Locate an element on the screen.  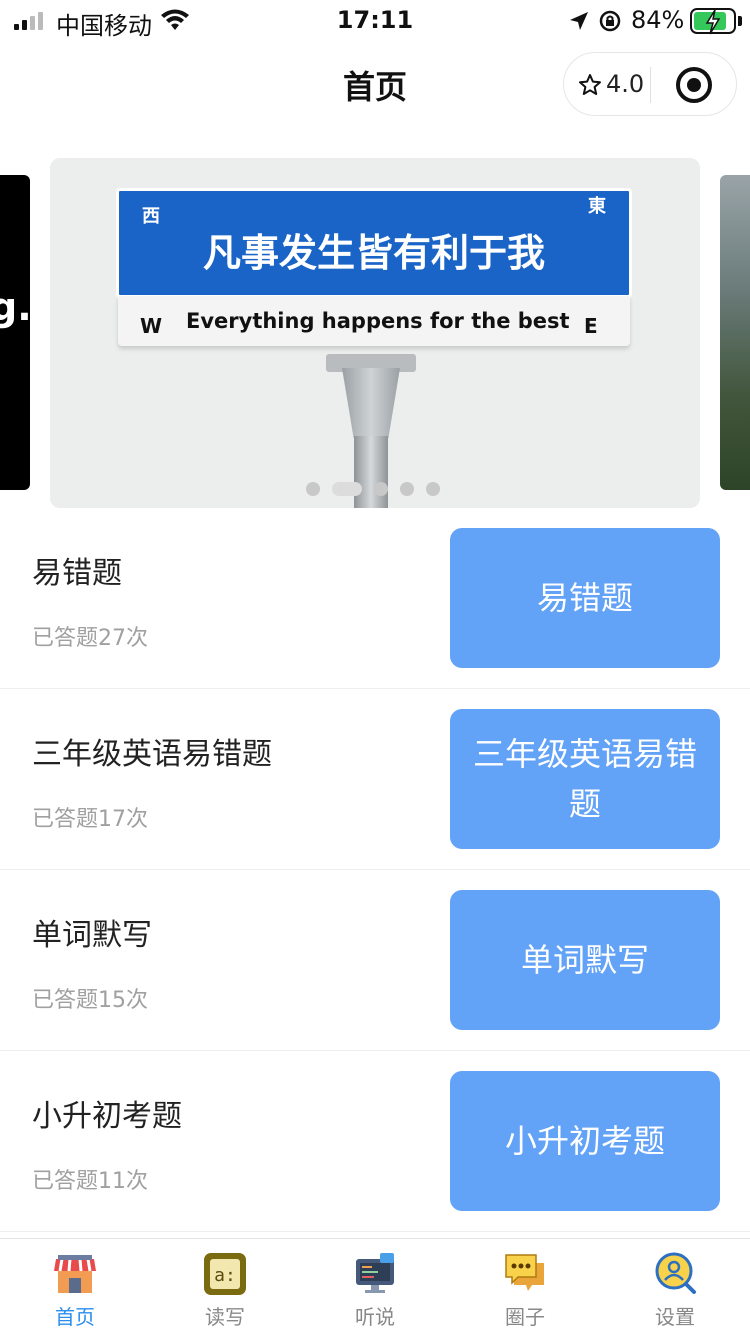
sign-east-cn: 東 is located at coordinates (597, 206).